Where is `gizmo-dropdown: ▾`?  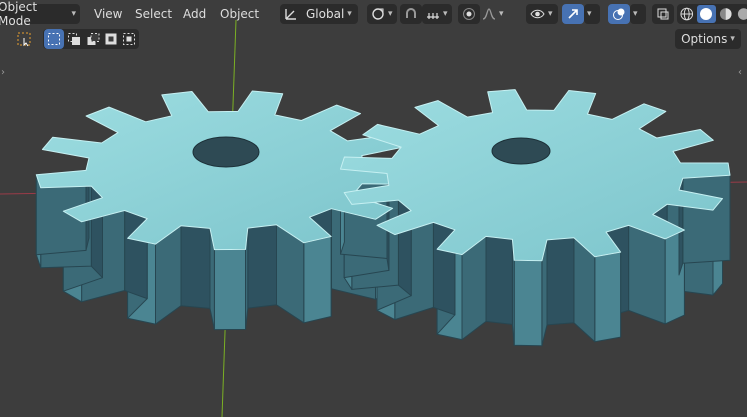
gizmo-dropdown: ▾ is located at coordinates (592, 14).